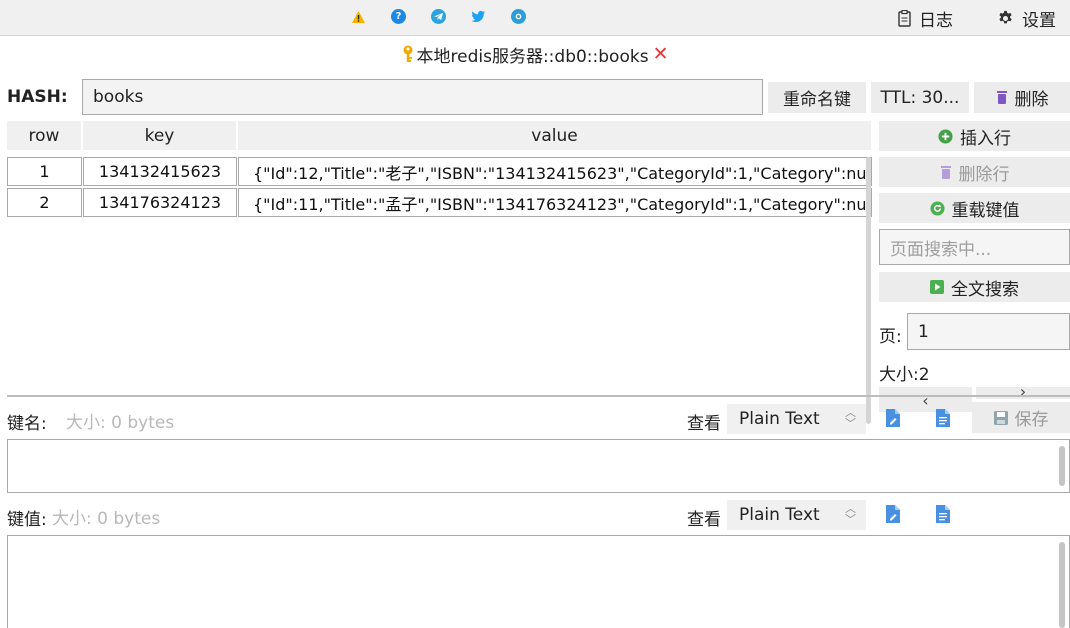 Image resolution: width=1070 pixels, height=628 pixels. What do you see at coordinates (924, 375) in the screenshot?
I see `size-value: 2` at bounding box center [924, 375].